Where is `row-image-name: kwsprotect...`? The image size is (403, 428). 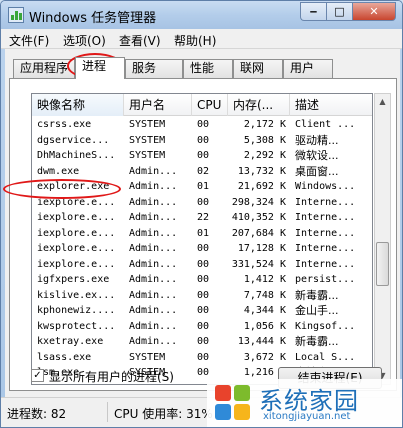 row-image-name: kwsprotect... is located at coordinates (76, 326).